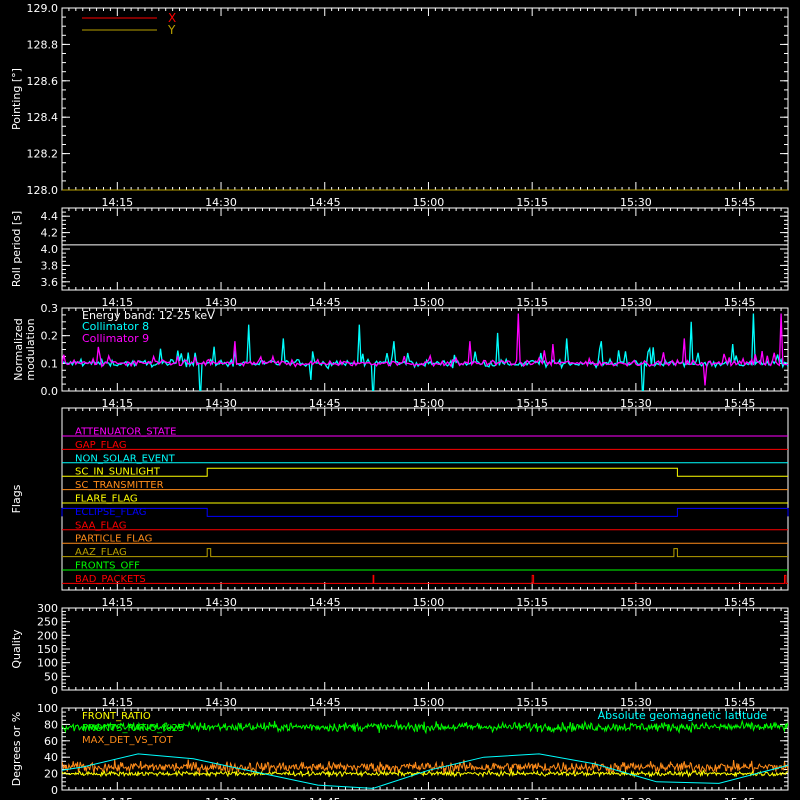 Image resolution: width=800 pixels, height=800 pixels. Describe the element at coordinates (113, 539) in the screenshot. I see `flag-label: PARTICLE_FLAG` at that location.